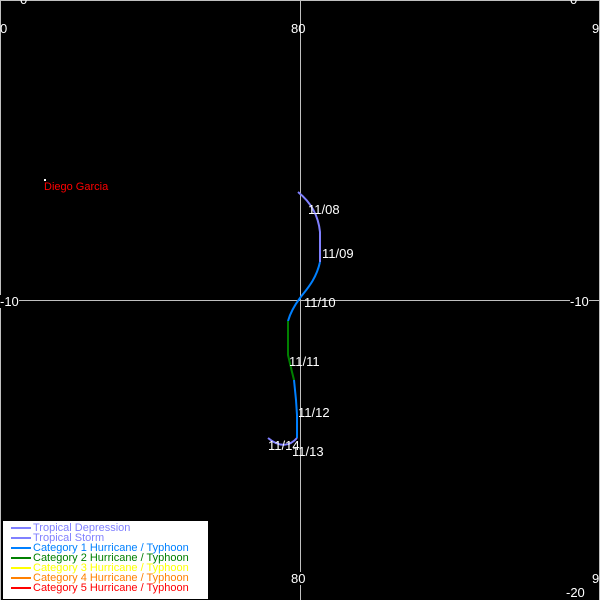 The height and width of the screenshot is (600, 600). What do you see at coordinates (324, 209) in the screenshot?
I see `track-date-label: 11/08` at bounding box center [324, 209].